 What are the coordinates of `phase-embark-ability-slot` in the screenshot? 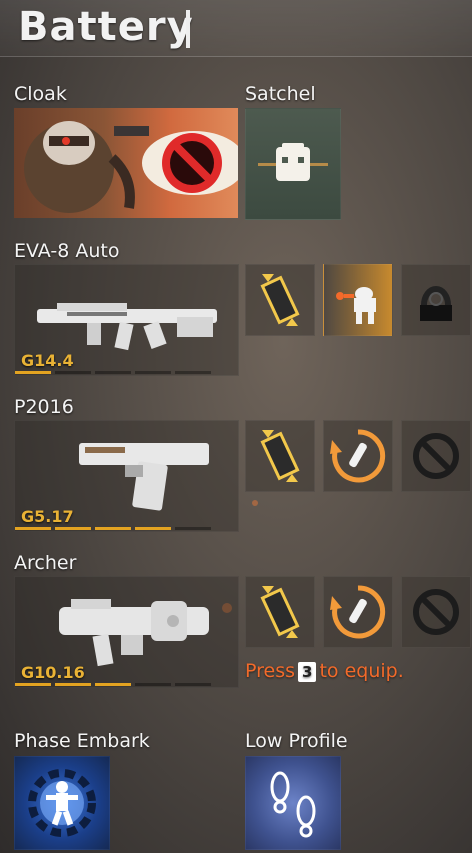 It's located at (62, 803).